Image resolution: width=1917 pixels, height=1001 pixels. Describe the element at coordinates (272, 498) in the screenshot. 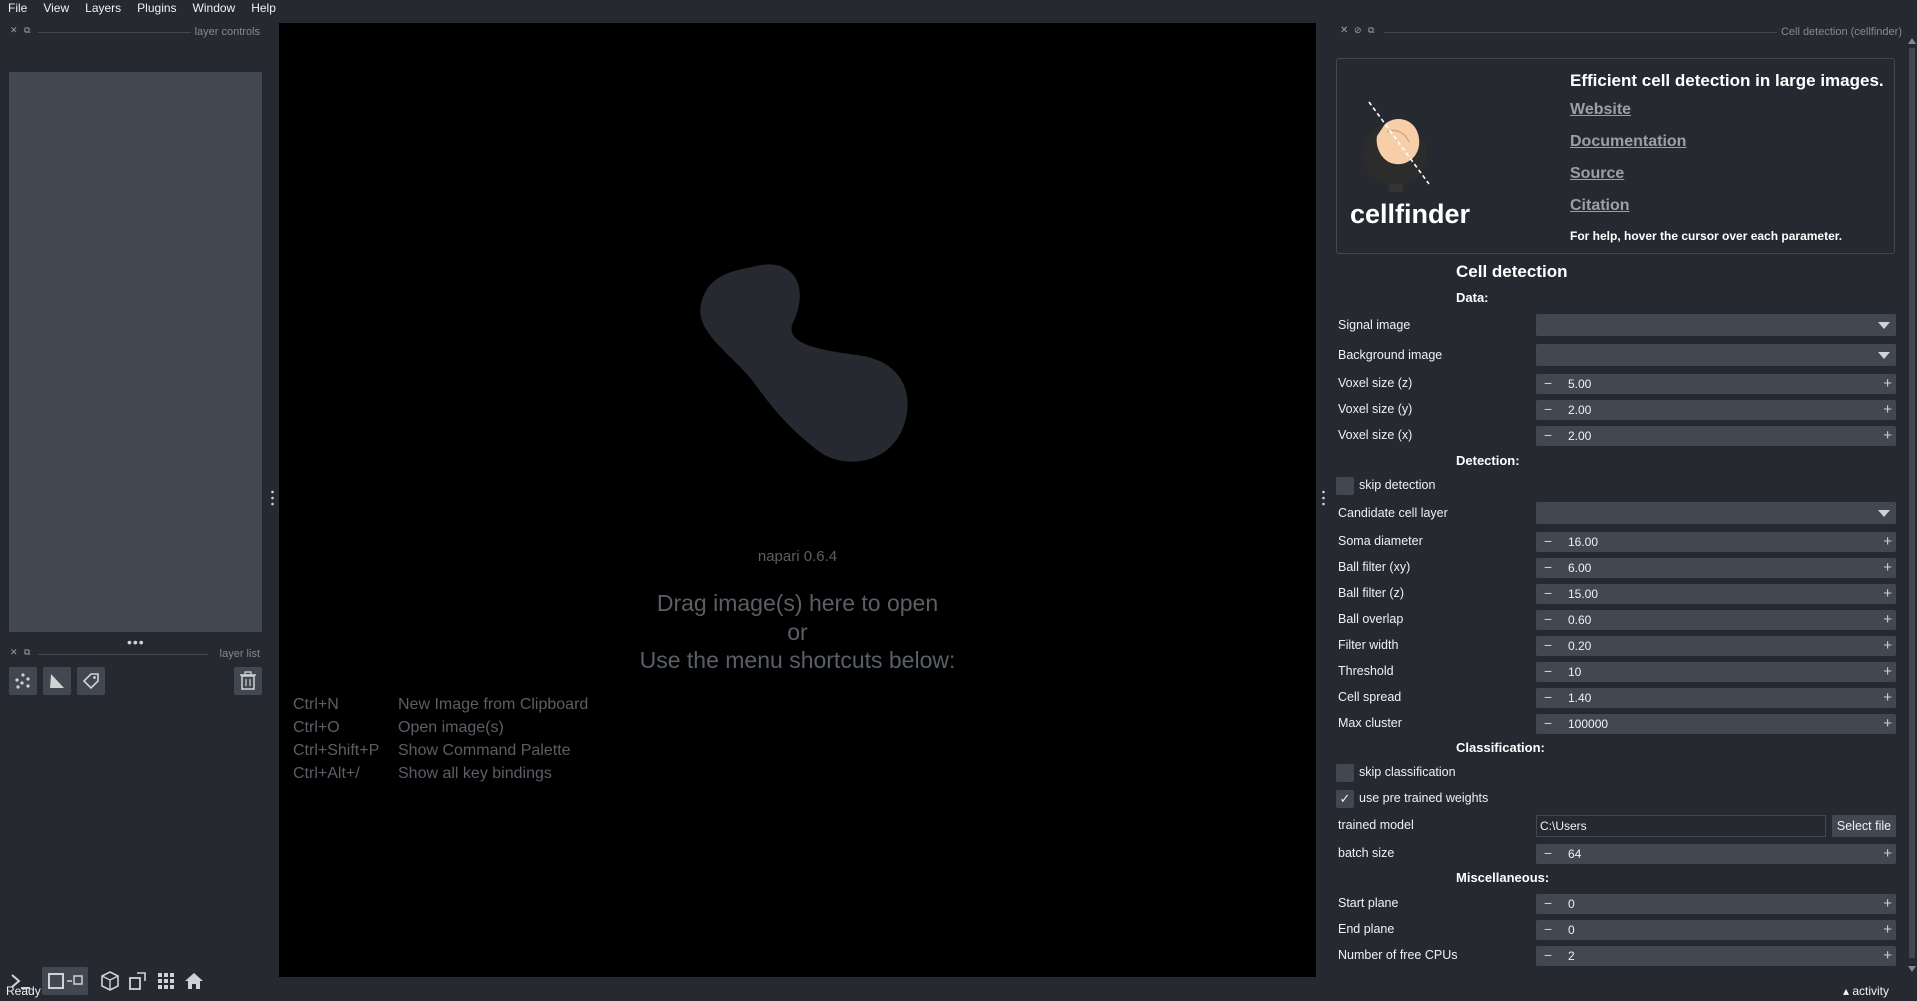

I see `left-dock-resize-handle` at that location.